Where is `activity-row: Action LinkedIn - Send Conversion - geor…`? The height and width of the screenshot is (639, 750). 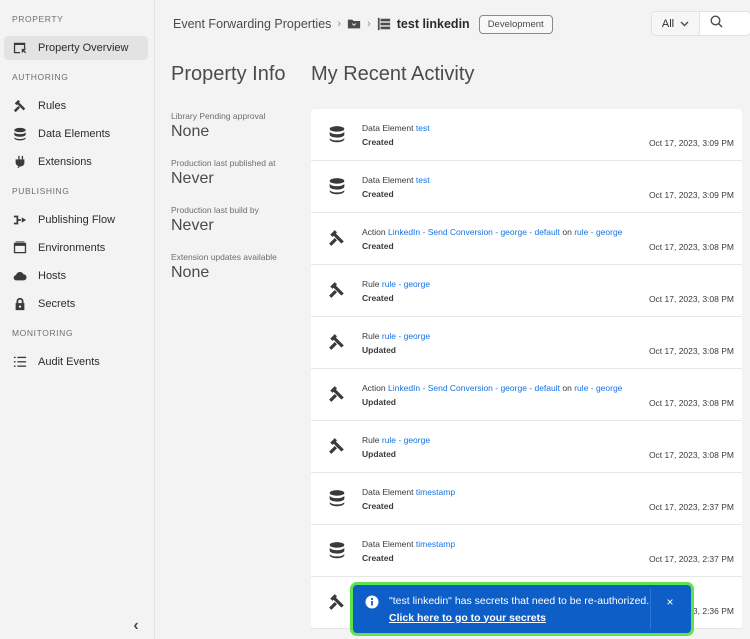 activity-row: Action LinkedIn - Send Conversion - geor… is located at coordinates (526, 395).